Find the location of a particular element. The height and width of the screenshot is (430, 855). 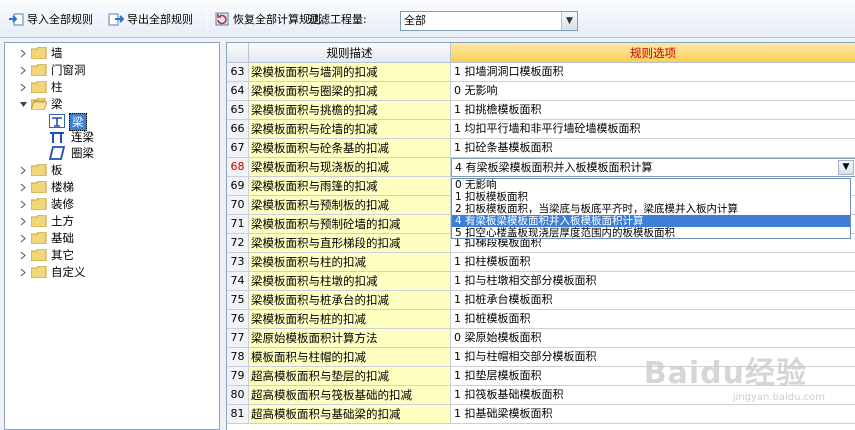

row-number: 70 is located at coordinates (238, 205).